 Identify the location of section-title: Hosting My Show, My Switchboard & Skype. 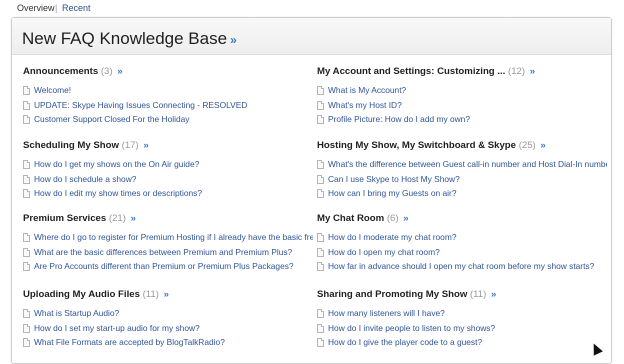
(416, 145).